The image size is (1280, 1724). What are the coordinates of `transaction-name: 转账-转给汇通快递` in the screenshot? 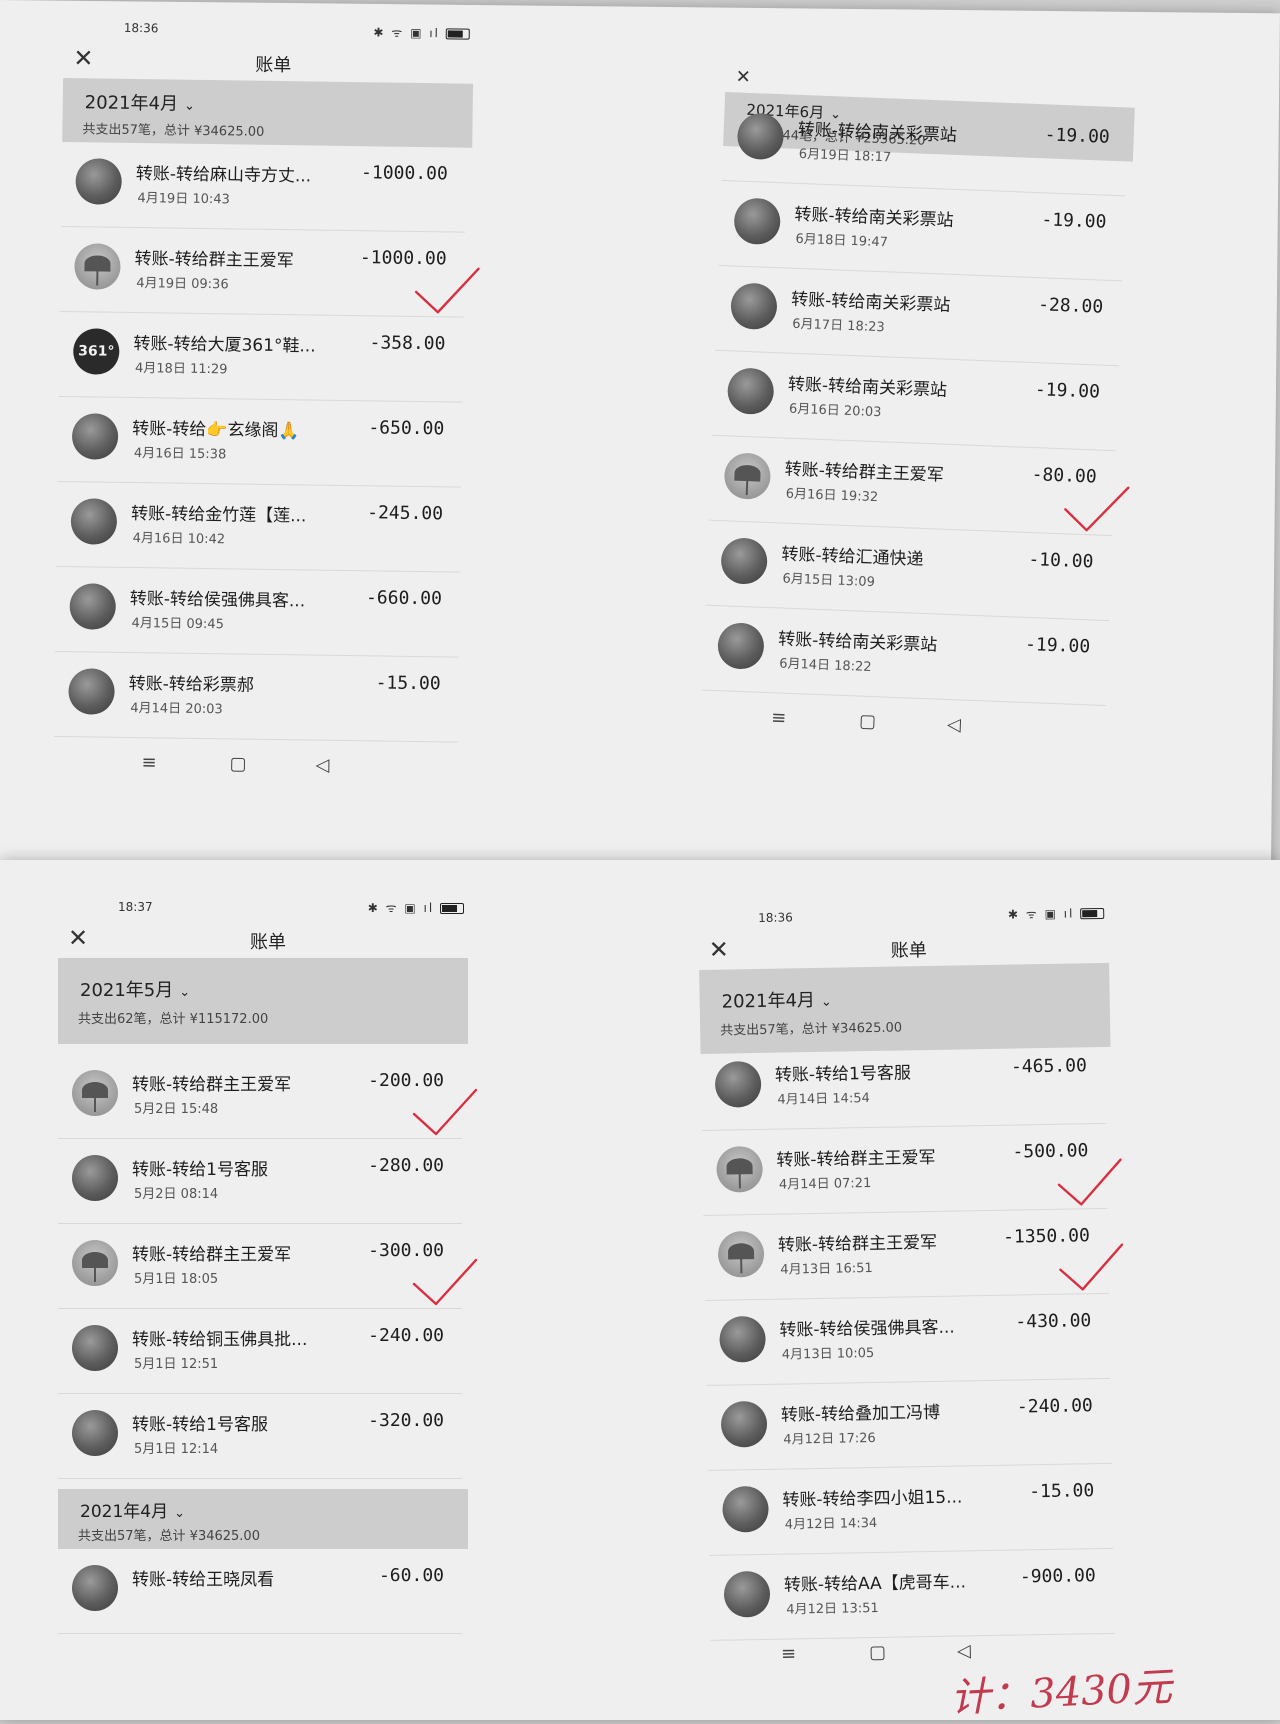 It's located at (852, 557).